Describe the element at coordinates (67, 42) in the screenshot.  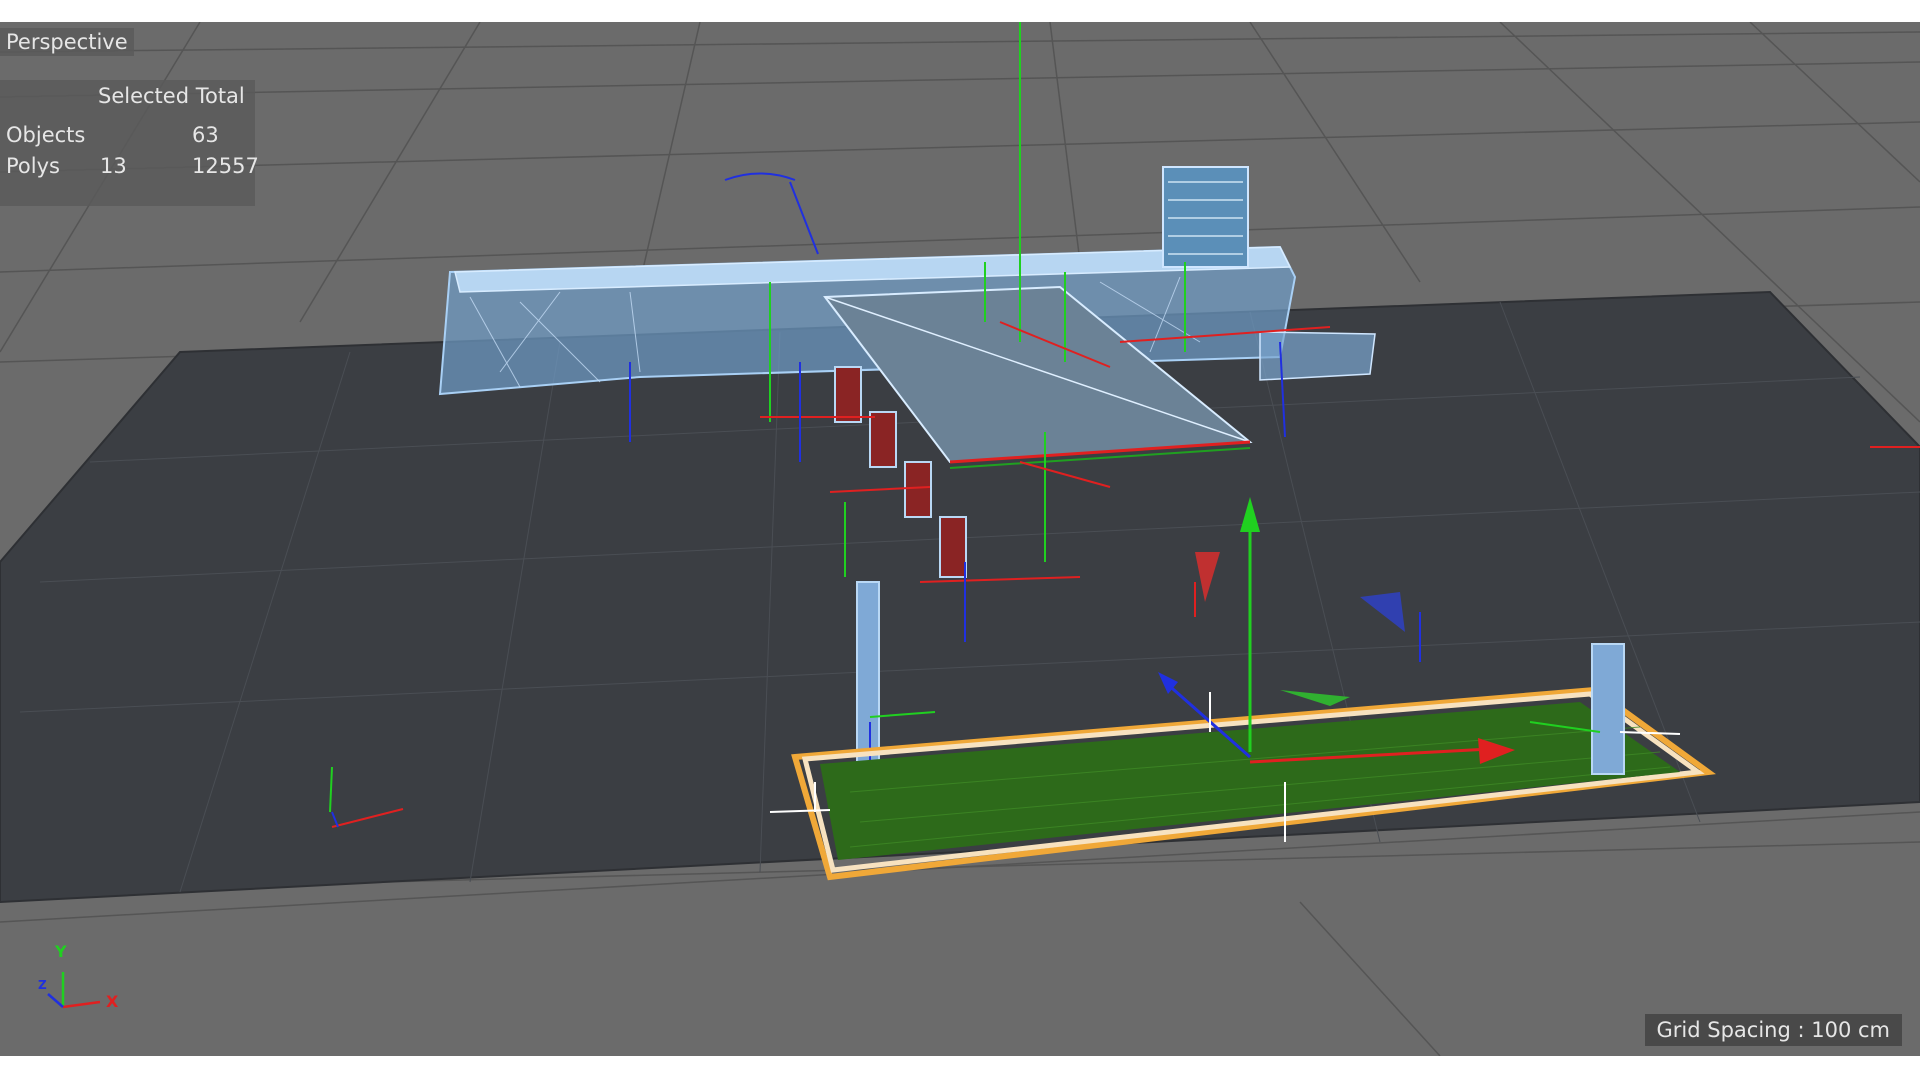
I see `view-name-label: Perspective` at that location.